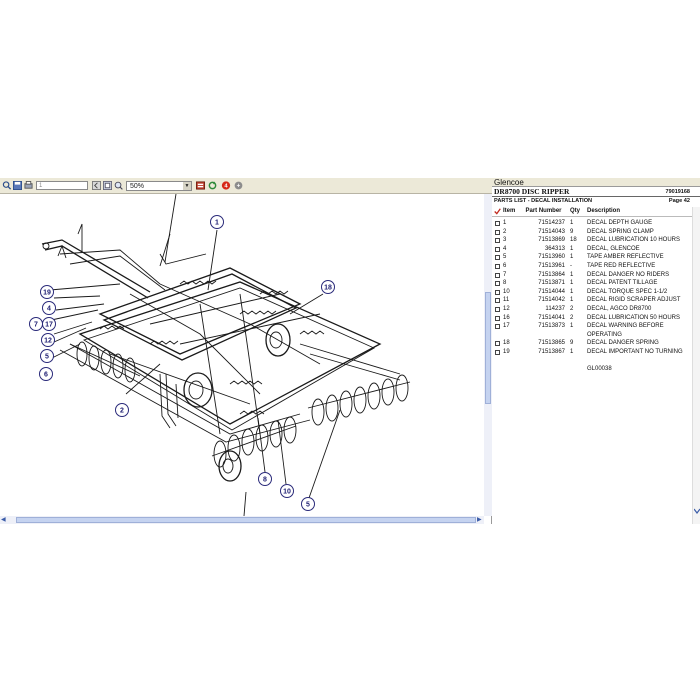  What do you see at coordinates (7, 185) in the screenshot?
I see `search-icon` at bounding box center [7, 185].